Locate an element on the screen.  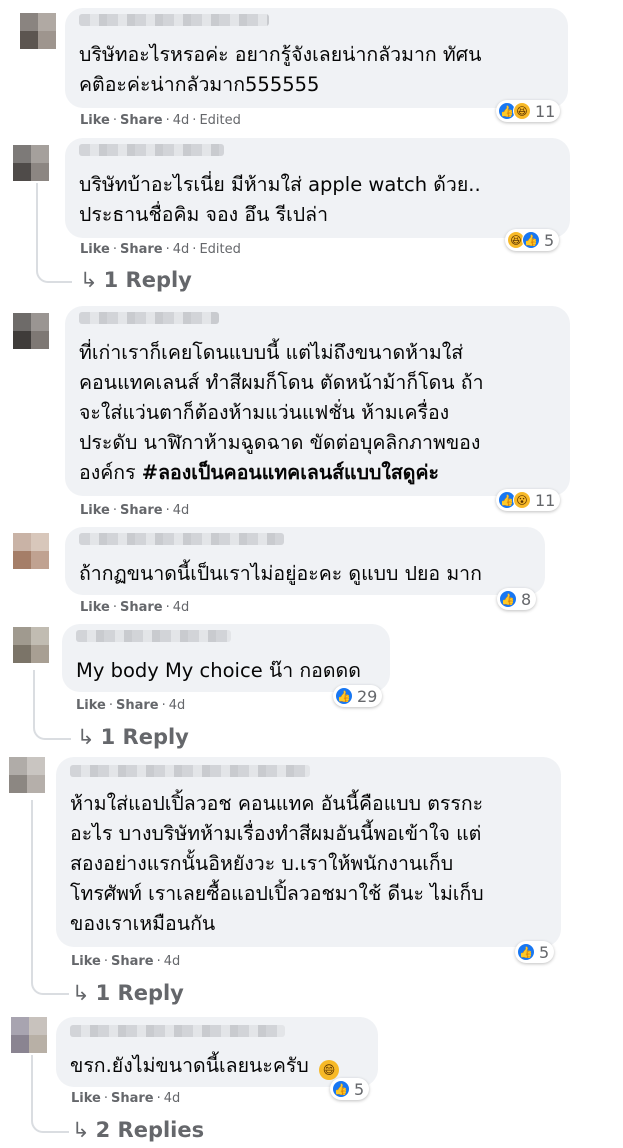
comment-text: My body My choice น๊า กอดดด is located at coordinates (218, 670).